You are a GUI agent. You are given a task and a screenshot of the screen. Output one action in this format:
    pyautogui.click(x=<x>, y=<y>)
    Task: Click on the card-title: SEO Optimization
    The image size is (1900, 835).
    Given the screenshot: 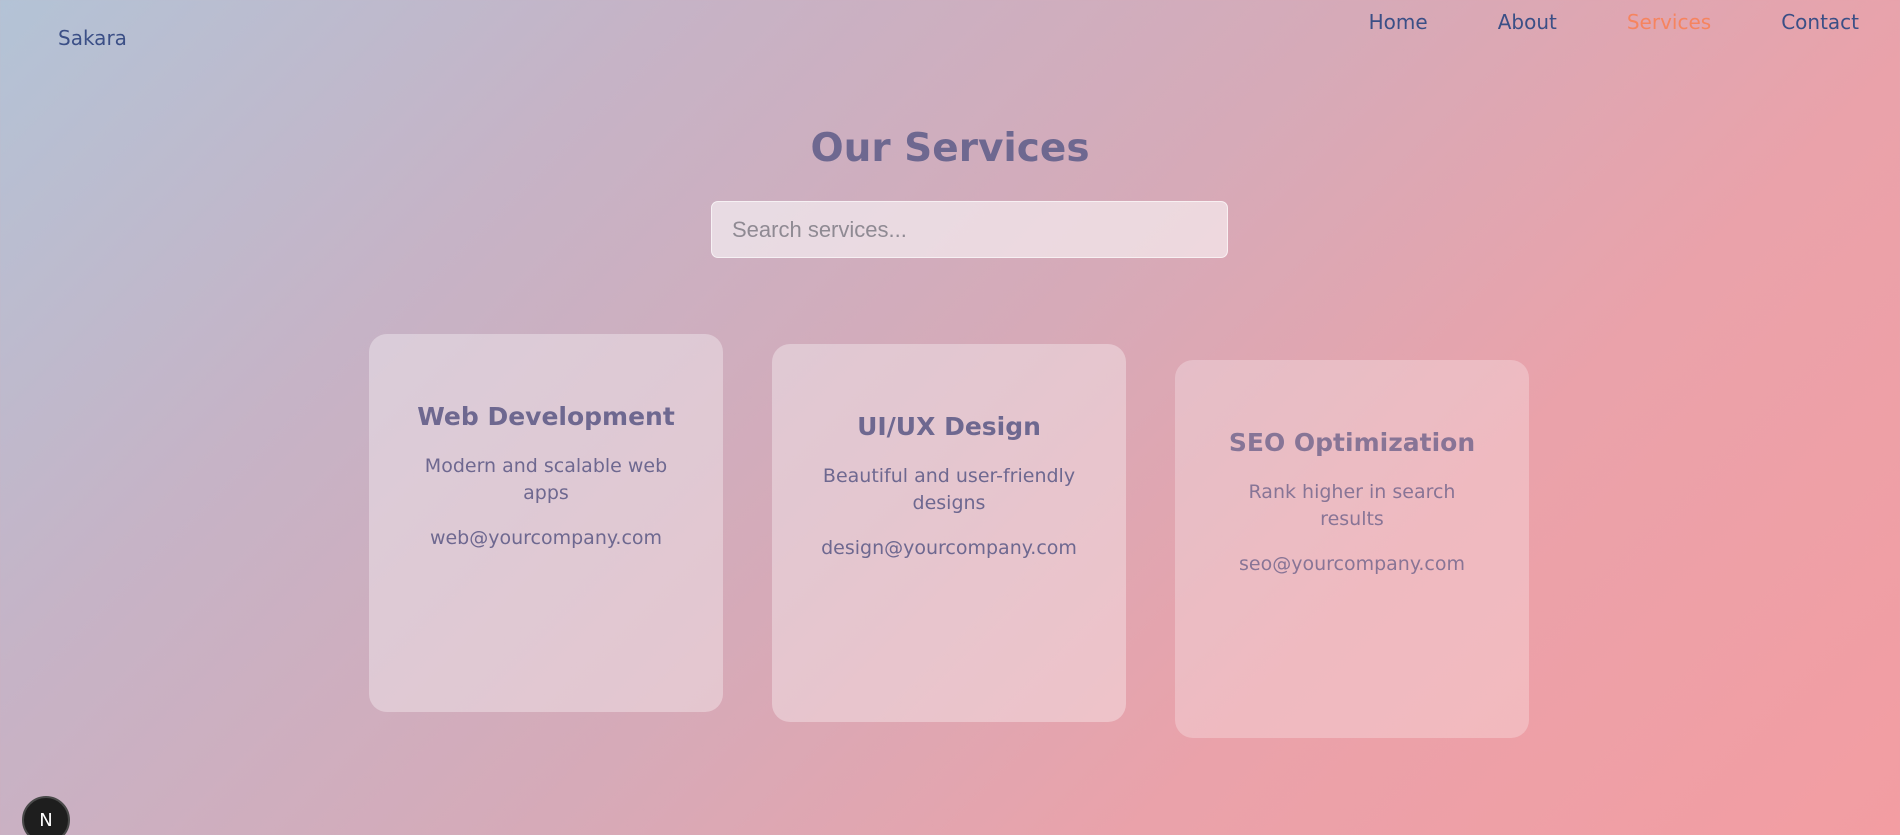 What is the action you would take?
    pyautogui.click(x=1352, y=442)
    